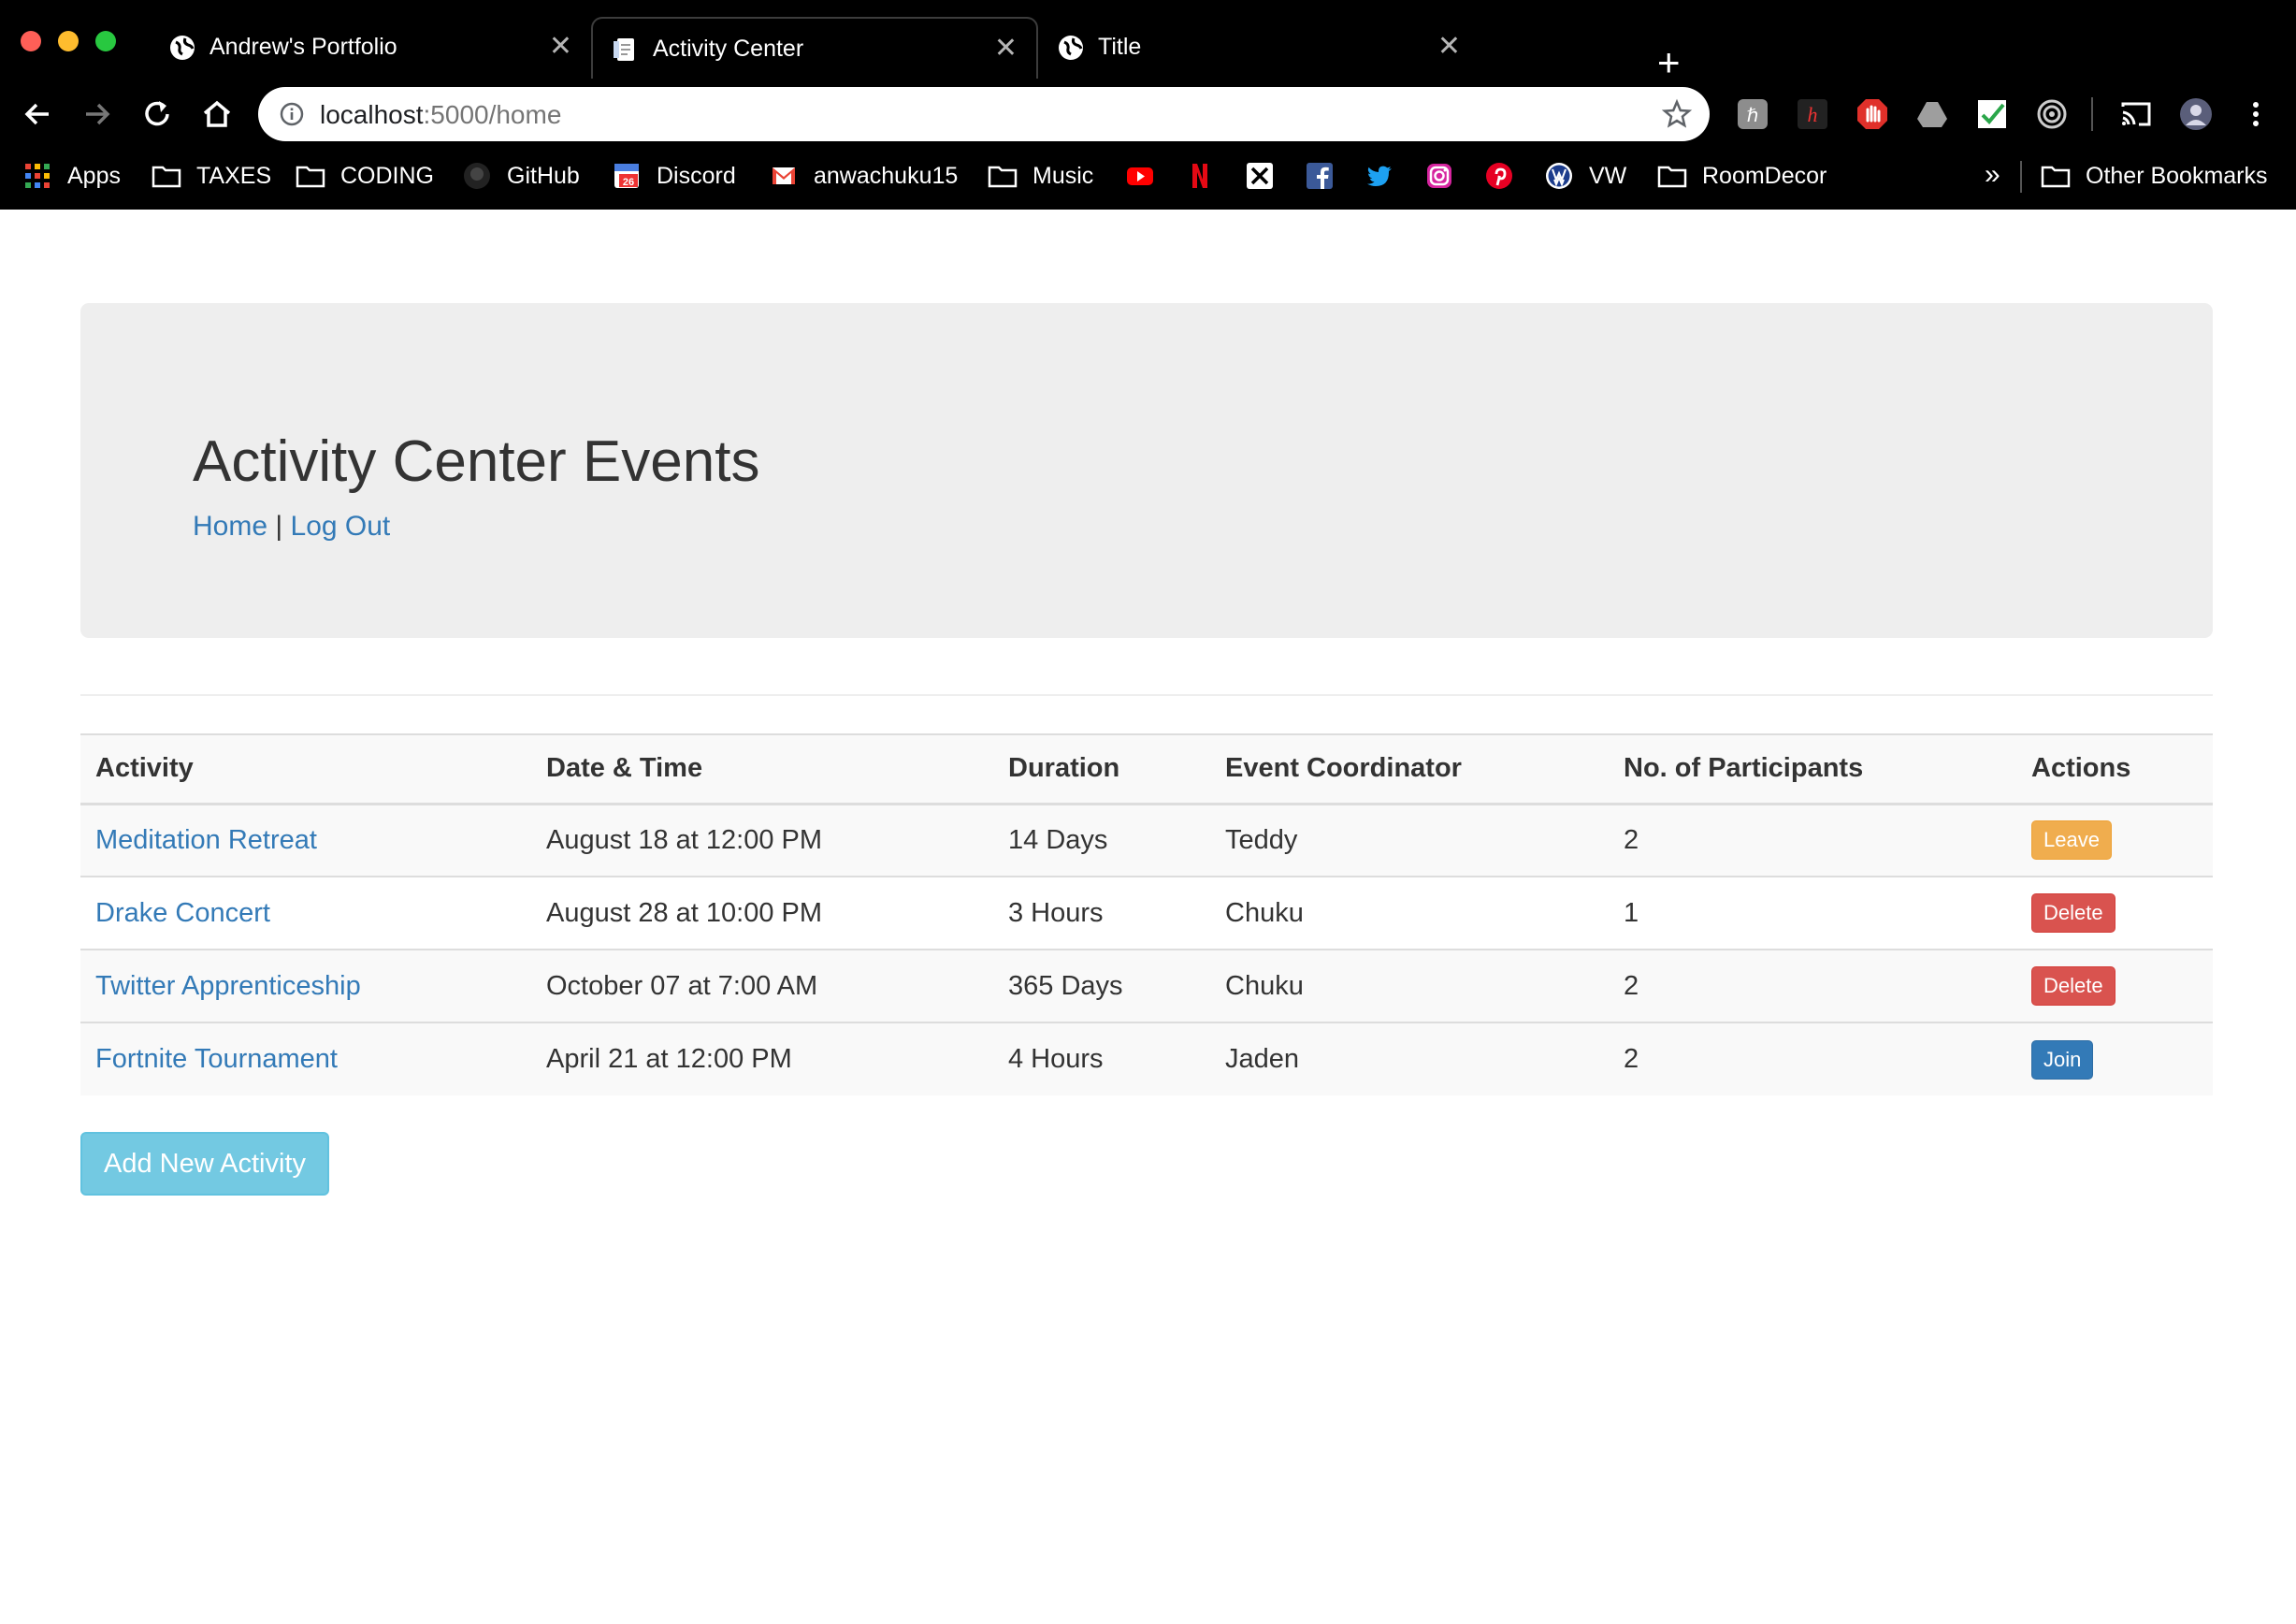  Describe the element at coordinates (762, 1058) in the screenshot. I see `datetime-cell: April 21 at 12:00 PM` at that location.